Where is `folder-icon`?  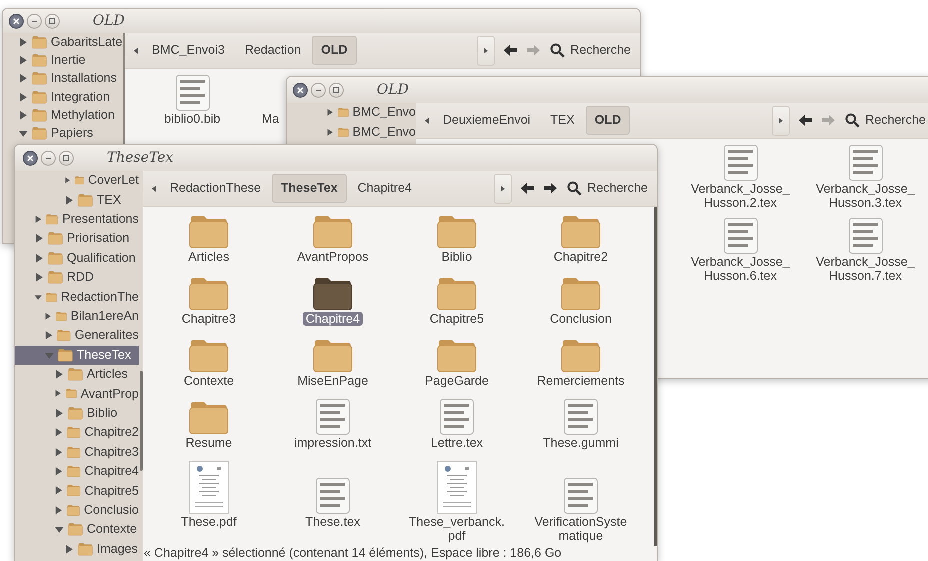
folder-icon is located at coordinates (333, 294).